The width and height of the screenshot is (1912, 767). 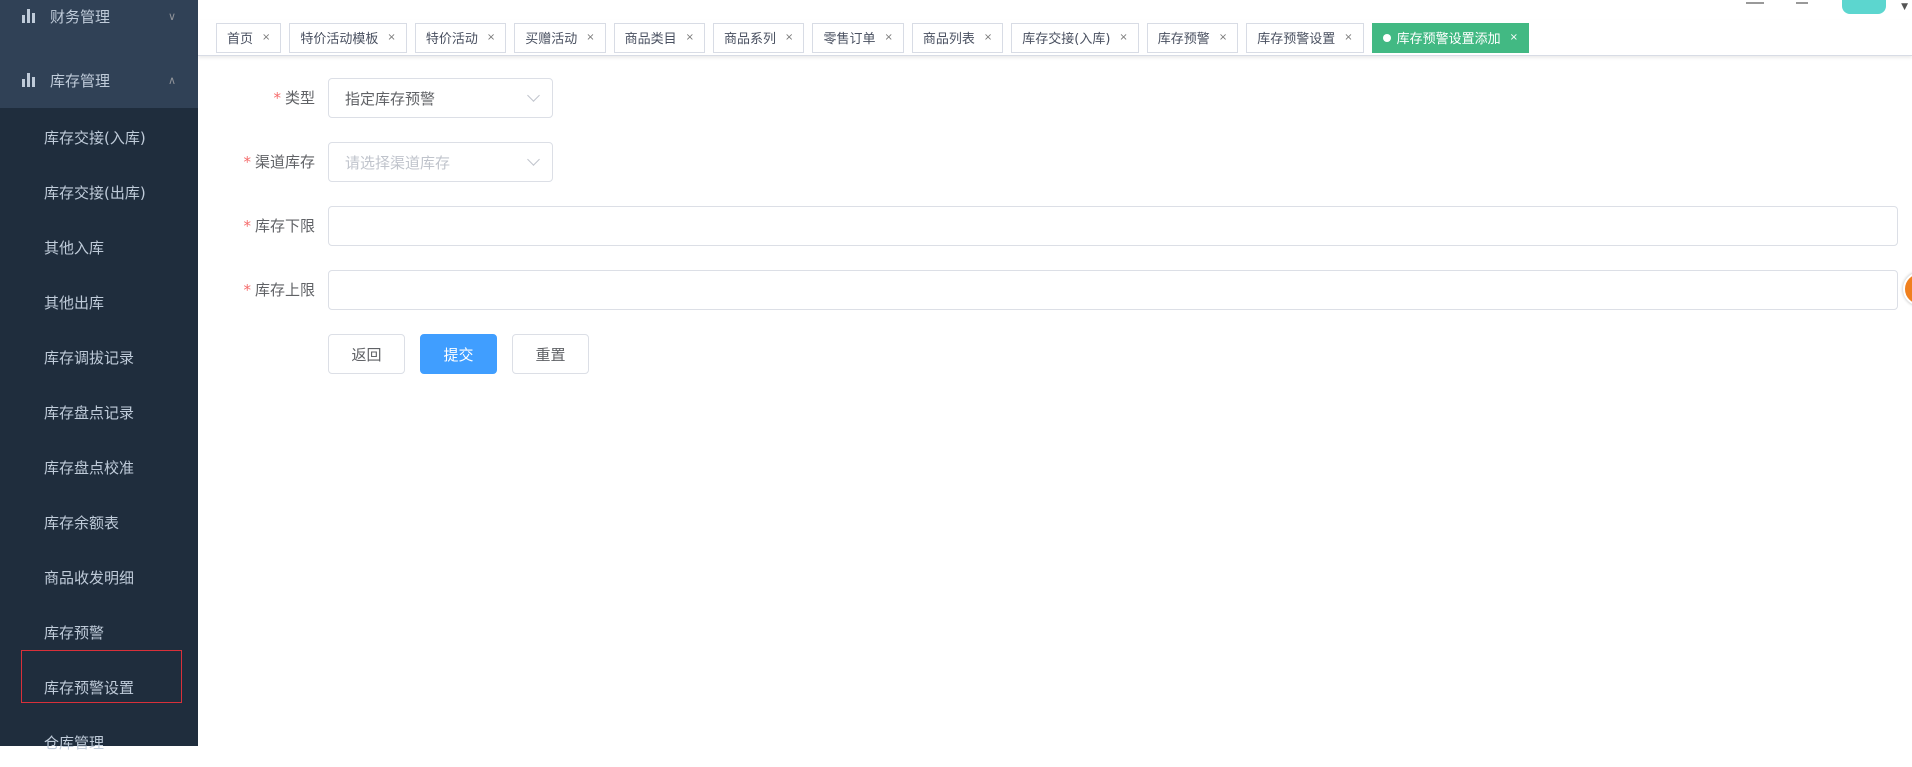 I want to click on label-text: 类型, so click(x=299, y=98).